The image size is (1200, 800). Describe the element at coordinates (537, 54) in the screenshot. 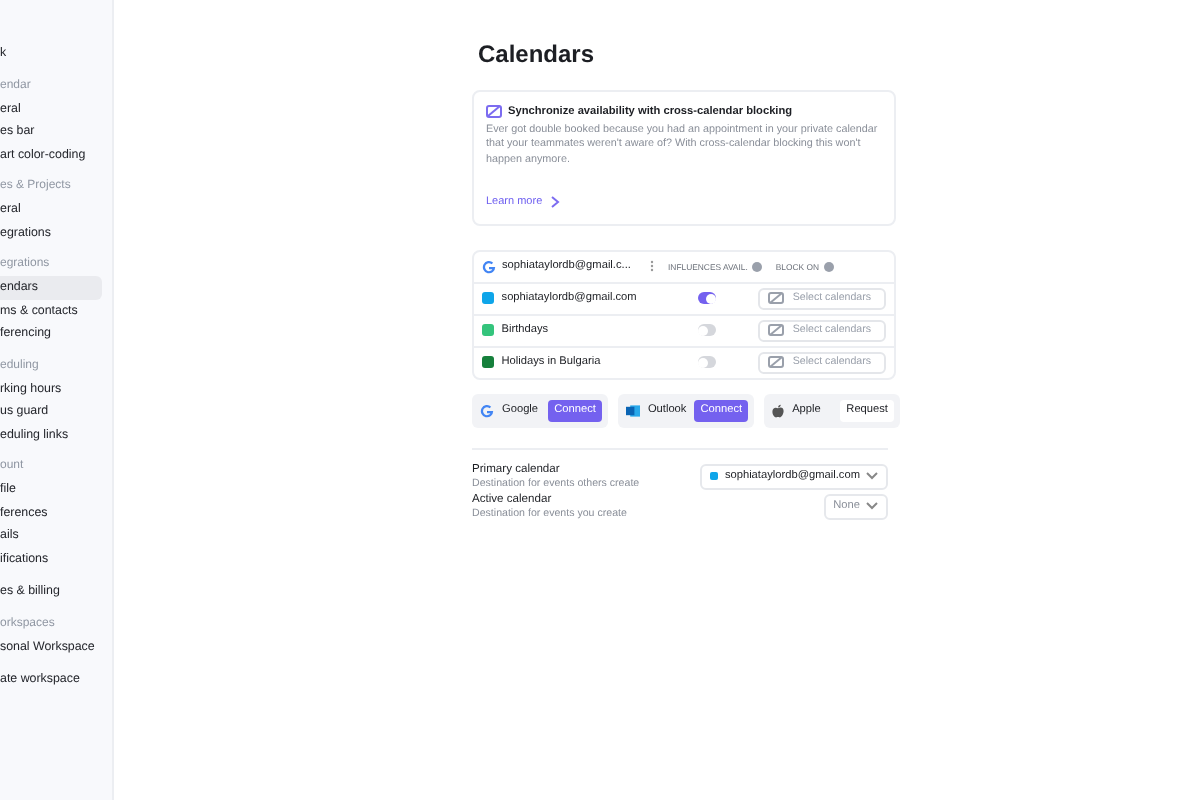

I see `page-title: Calendars` at that location.